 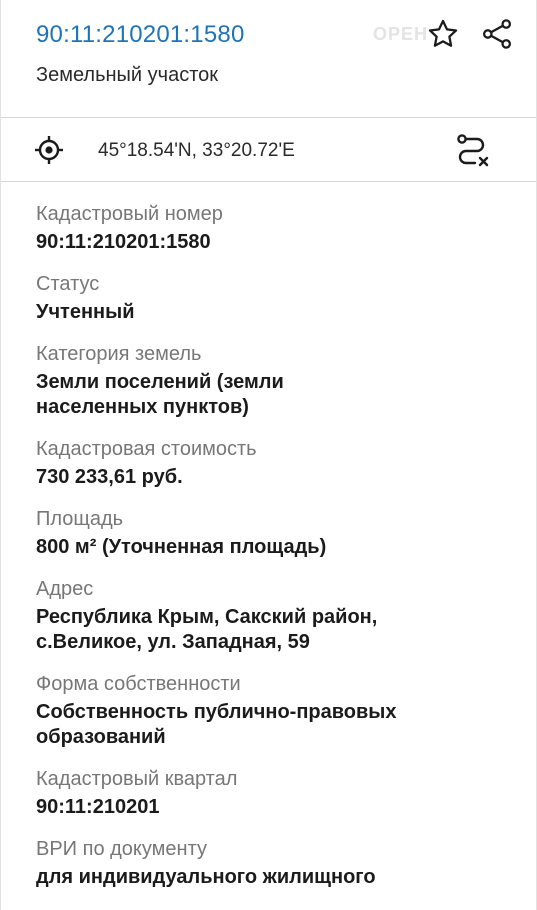 I want to click on field-label: Кадастровый квартал, so click(x=137, y=779).